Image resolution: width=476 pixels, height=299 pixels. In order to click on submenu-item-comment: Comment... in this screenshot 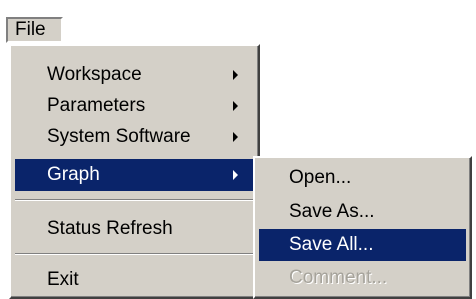, I will do `click(362, 278)`.